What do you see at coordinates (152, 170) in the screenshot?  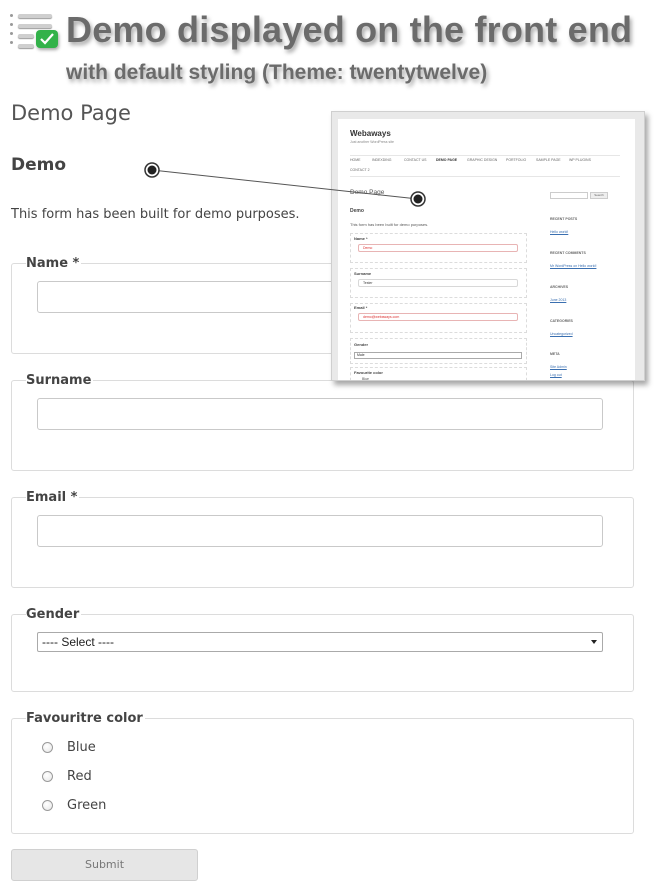 I see `callout-dot-start` at bounding box center [152, 170].